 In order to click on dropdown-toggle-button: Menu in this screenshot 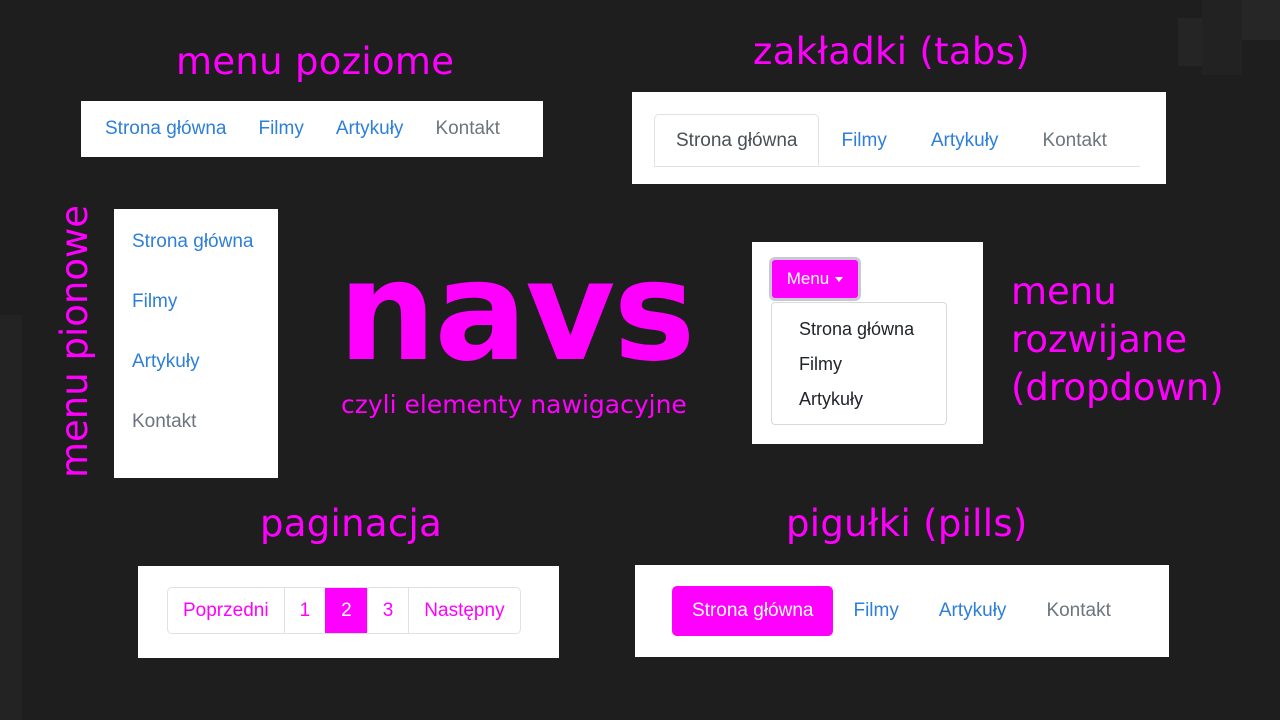, I will do `click(815, 279)`.